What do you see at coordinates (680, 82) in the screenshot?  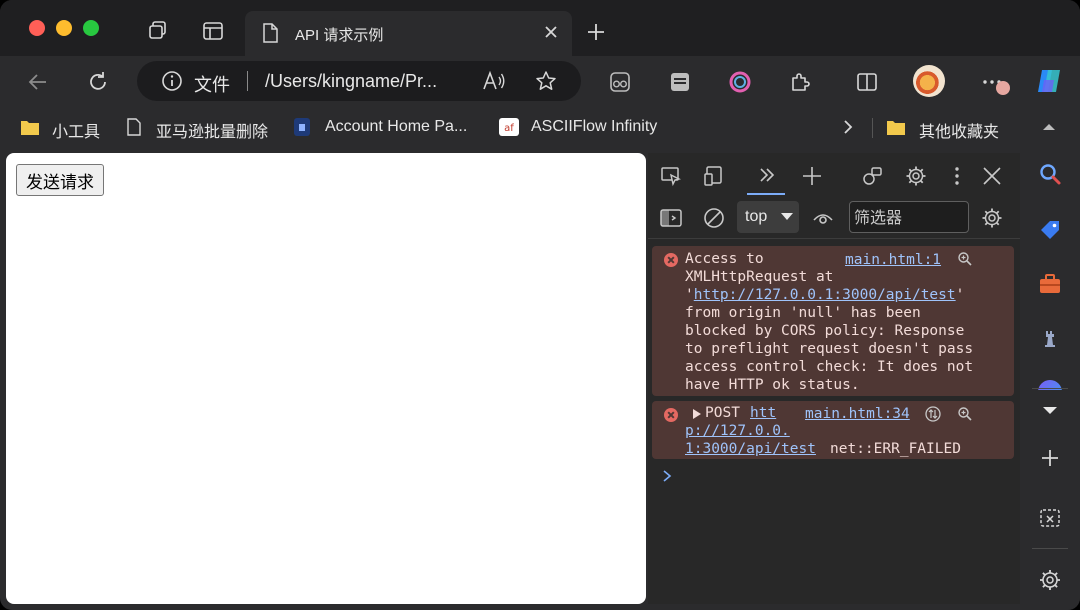 I see `extension-reader-icon` at bounding box center [680, 82].